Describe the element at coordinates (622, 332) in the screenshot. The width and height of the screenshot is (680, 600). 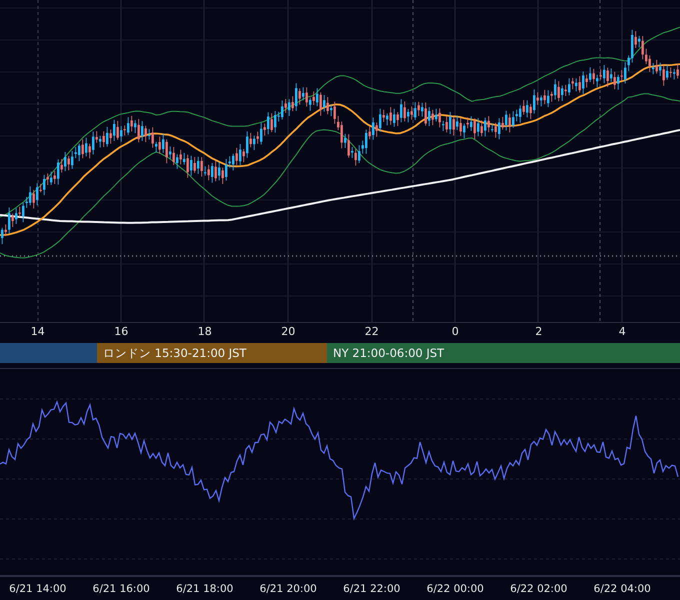
I see `time-axis-label: 4` at that location.